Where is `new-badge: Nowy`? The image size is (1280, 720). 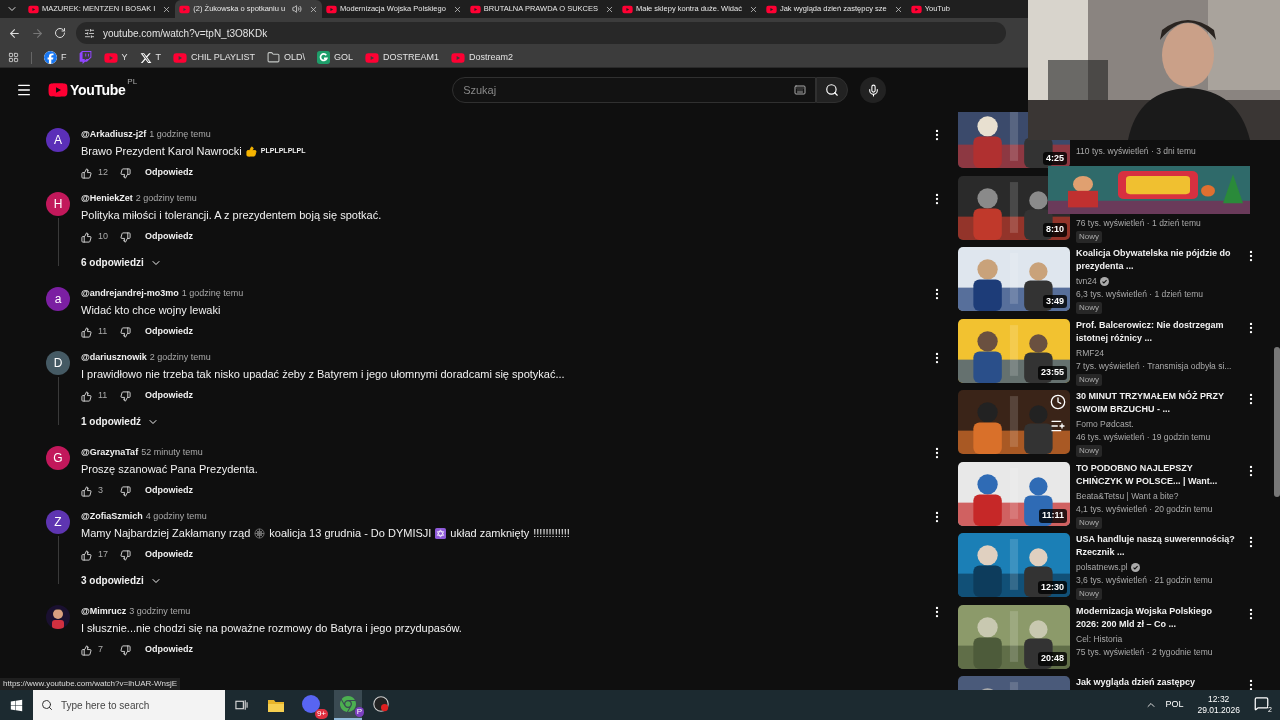
new-badge: Nowy is located at coordinates (1089, 308).